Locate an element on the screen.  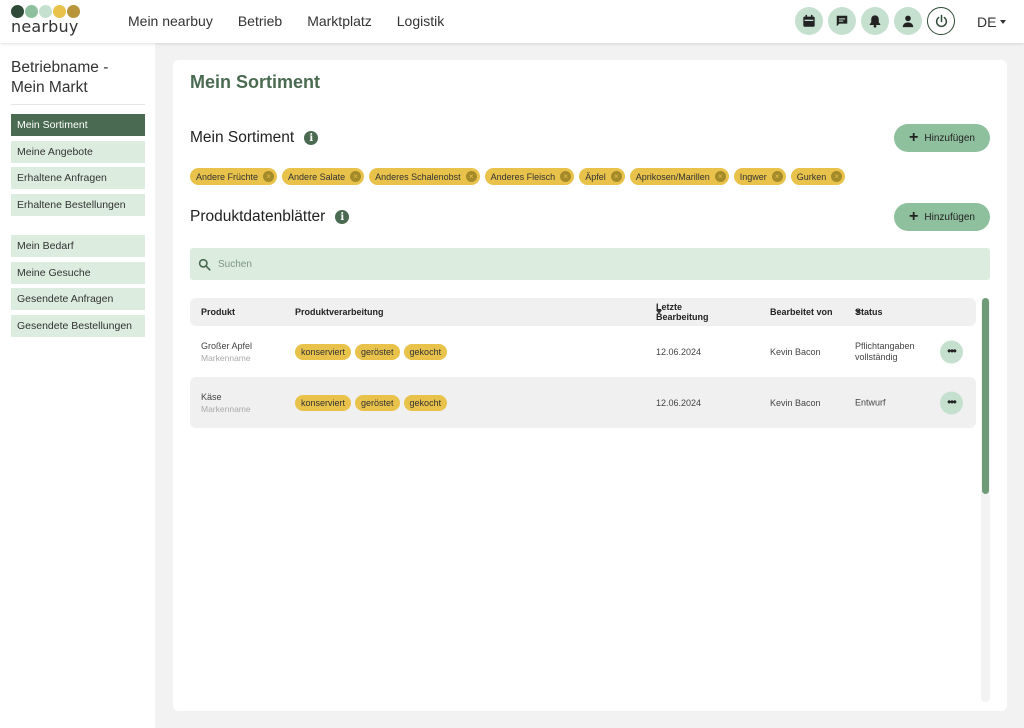
header-edited-by: Bearbeitet von is located at coordinates (801, 312).